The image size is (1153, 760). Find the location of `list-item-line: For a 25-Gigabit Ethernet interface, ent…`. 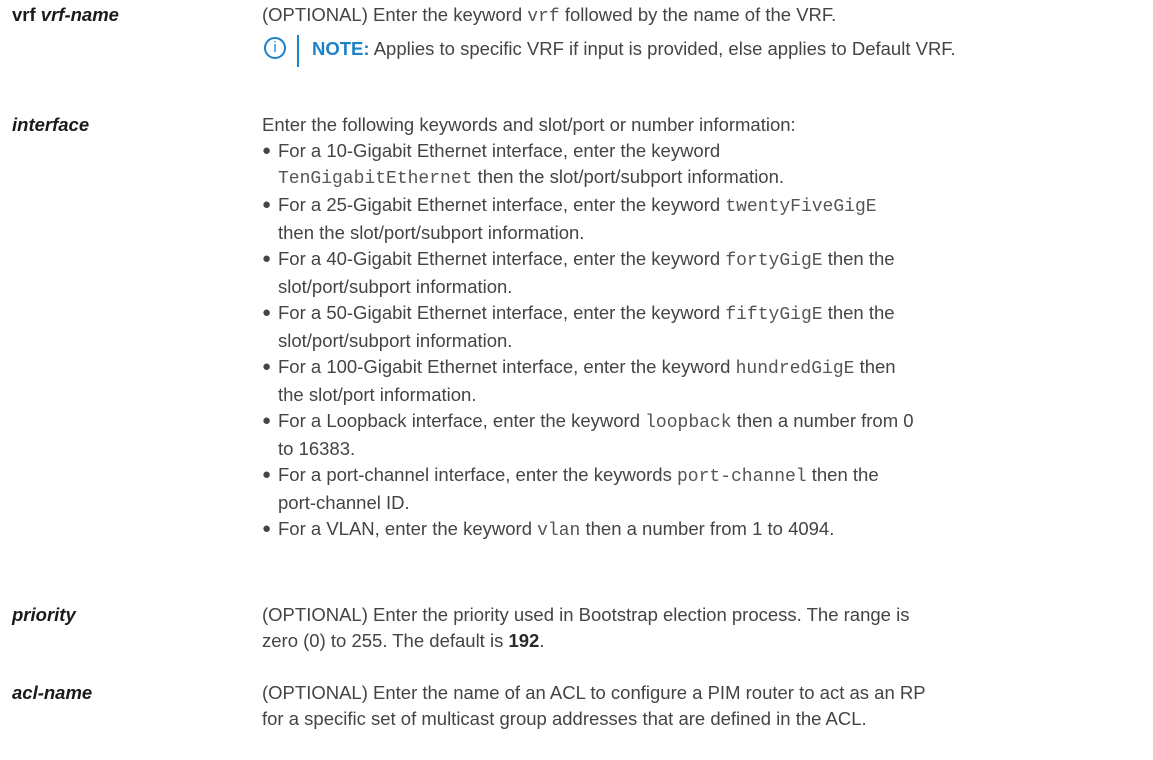

list-item-line: For a 25-Gigabit Ethernet interface, ent… is located at coordinates (712, 206).